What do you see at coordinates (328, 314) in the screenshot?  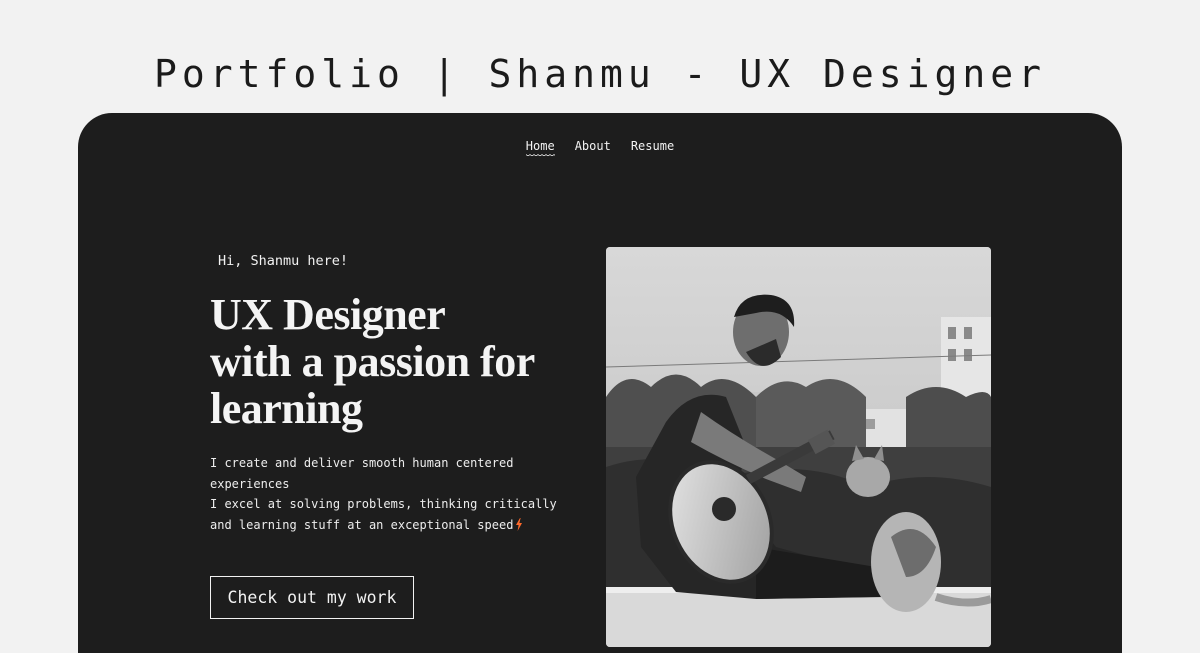 I see `headline-line-1: UX Designer` at bounding box center [328, 314].